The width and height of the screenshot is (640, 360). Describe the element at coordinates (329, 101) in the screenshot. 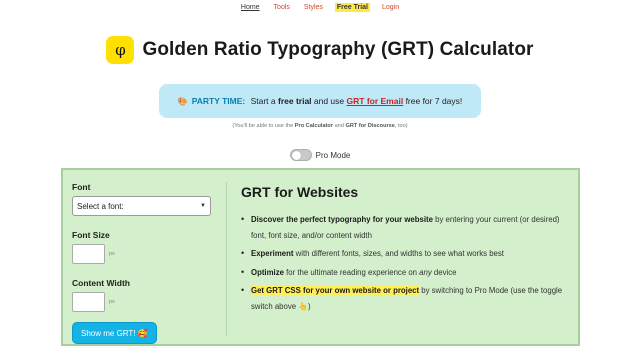

I see `promo-text-2: and use` at that location.